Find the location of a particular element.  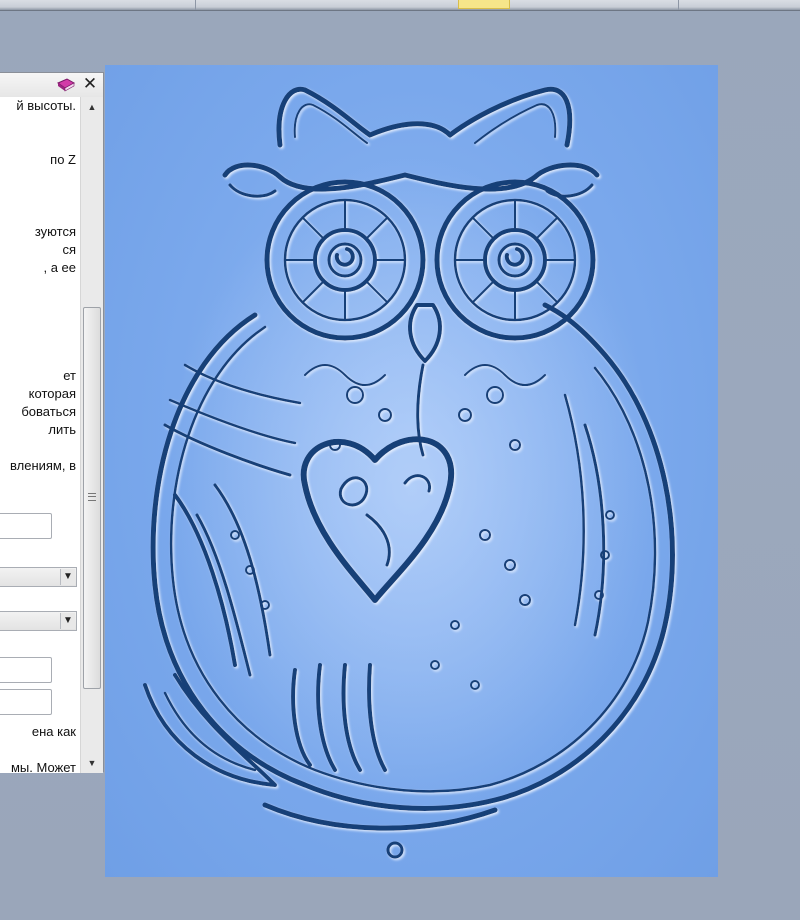

scrollbar-thumb is located at coordinates (92, 498).